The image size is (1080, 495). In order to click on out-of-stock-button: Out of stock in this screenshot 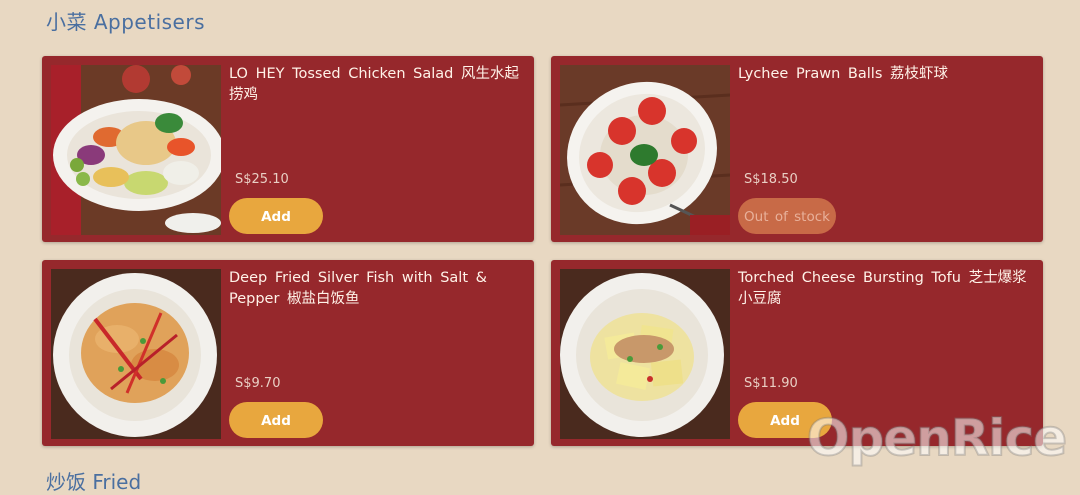, I will do `click(787, 216)`.